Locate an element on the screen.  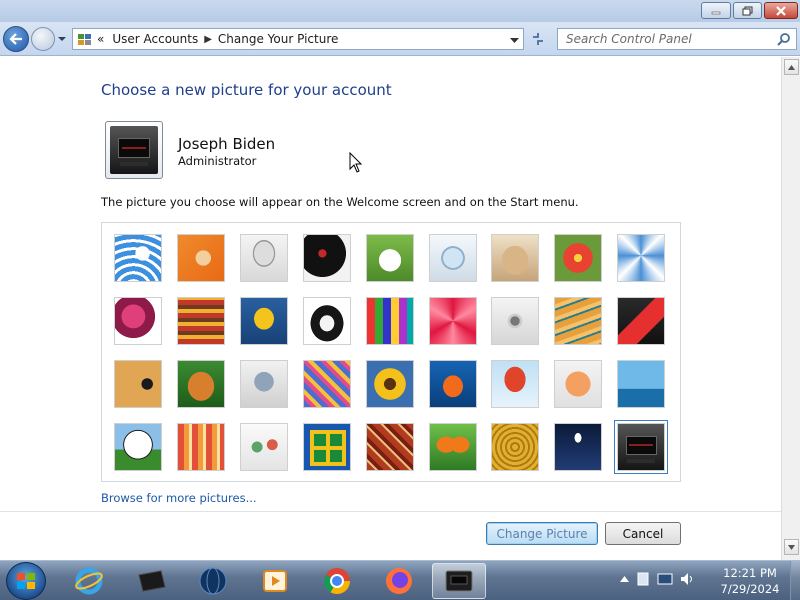
picture-option-scarf is located at coordinates (326, 384).